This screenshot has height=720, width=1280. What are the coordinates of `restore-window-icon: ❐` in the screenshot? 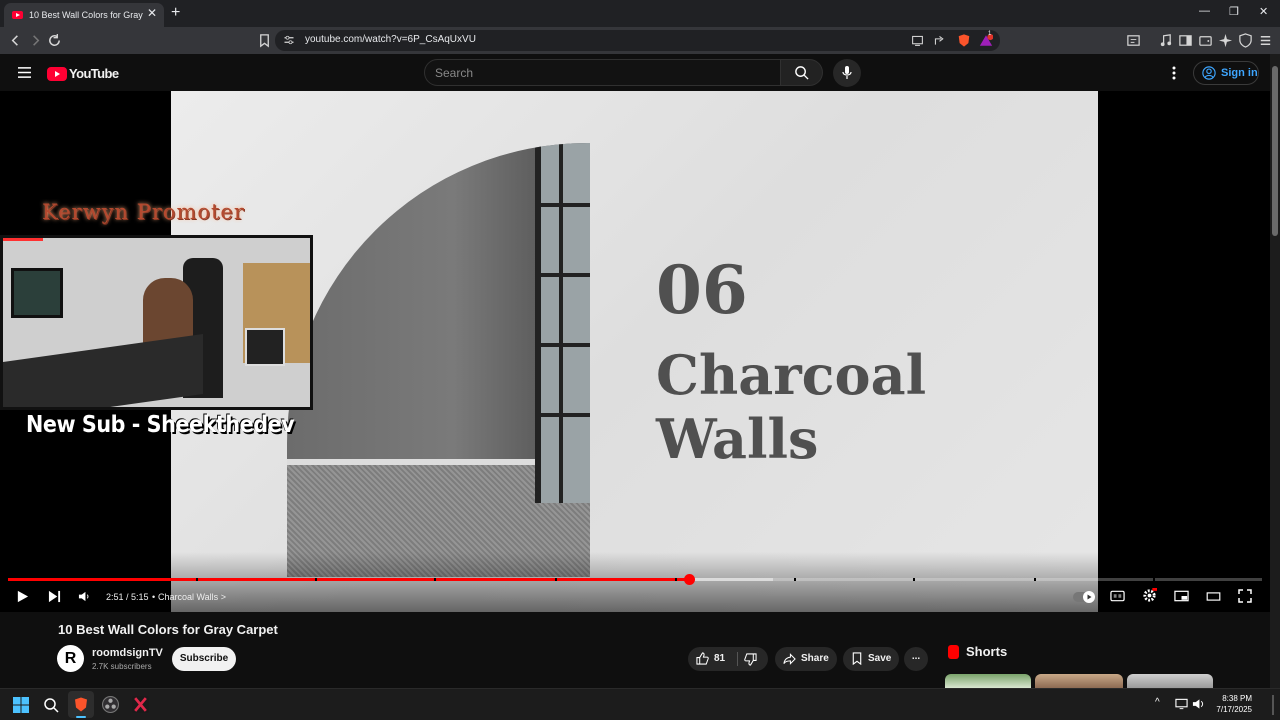 It's located at (1234, 11).